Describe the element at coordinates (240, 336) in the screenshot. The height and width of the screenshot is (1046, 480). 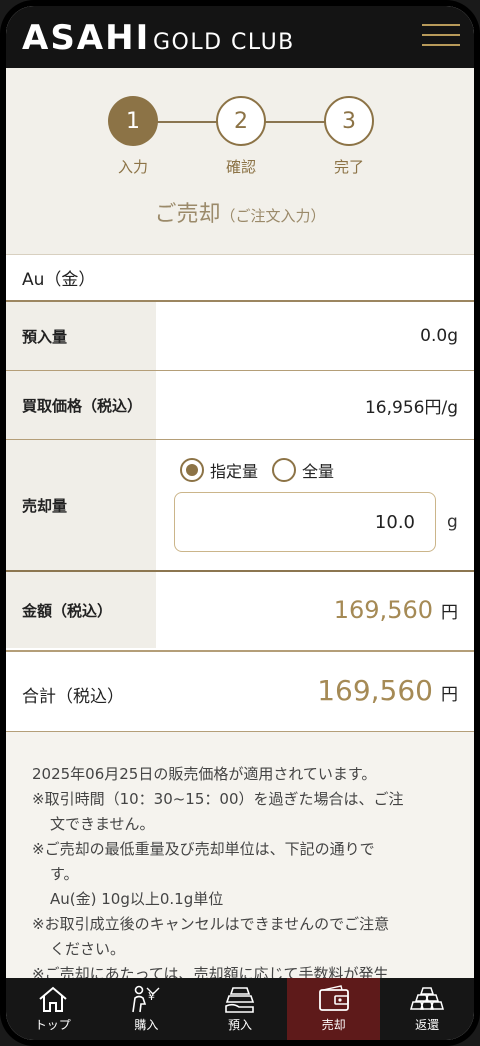
I see `deposit-row: 預入量 0.0g` at that location.